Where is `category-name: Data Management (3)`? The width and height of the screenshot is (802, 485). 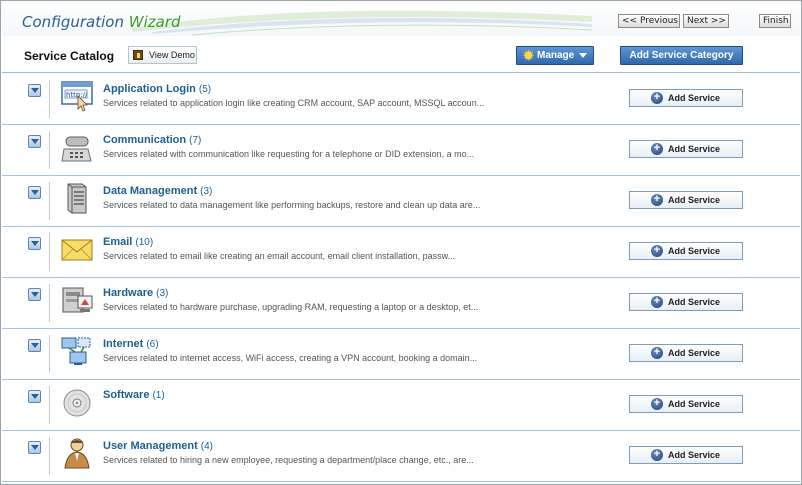
category-name: Data Management (3) is located at coordinates (157, 191).